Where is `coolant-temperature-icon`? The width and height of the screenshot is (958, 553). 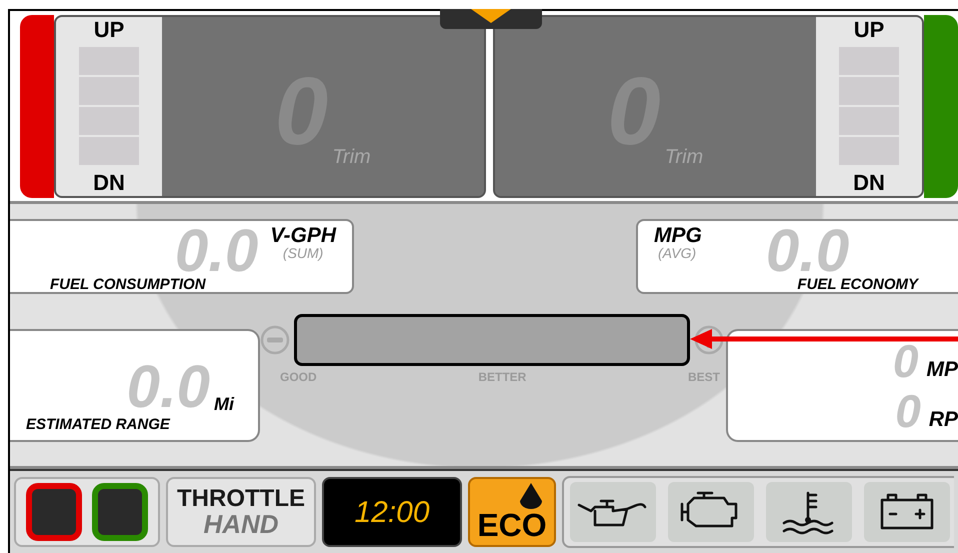 coolant-temperature-icon is located at coordinates (809, 512).